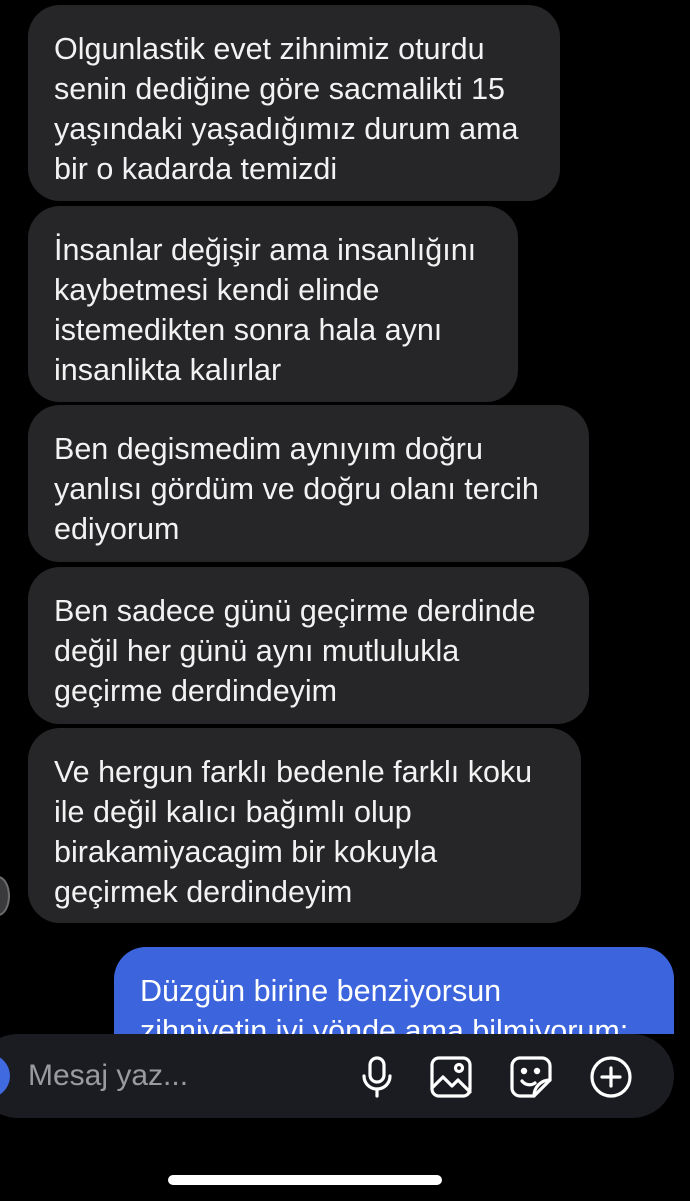  I want to click on add-circle-icon, so click(611, 1077).